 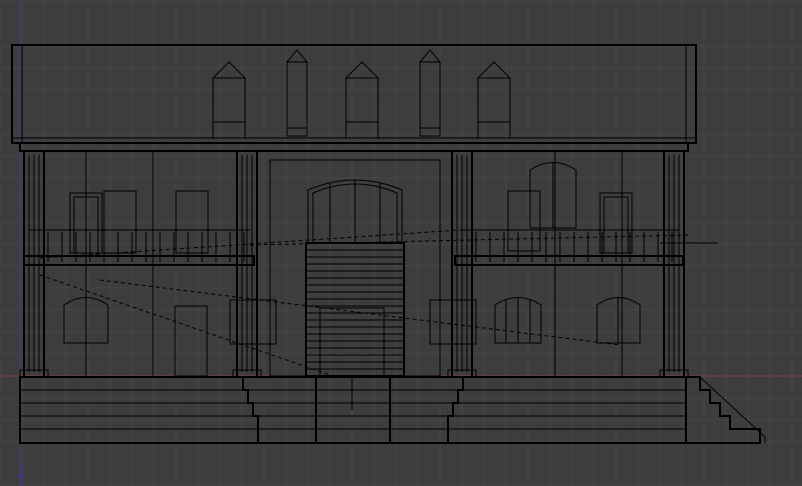 What do you see at coordinates (370, 247) in the screenshot?
I see `balconies` at bounding box center [370, 247].